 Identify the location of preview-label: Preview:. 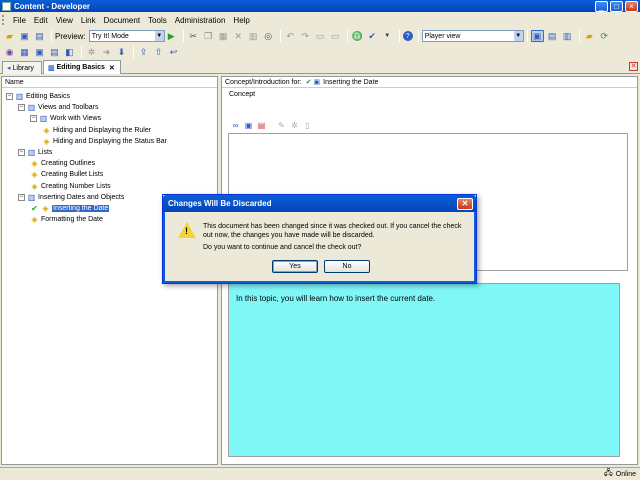
(70, 36).